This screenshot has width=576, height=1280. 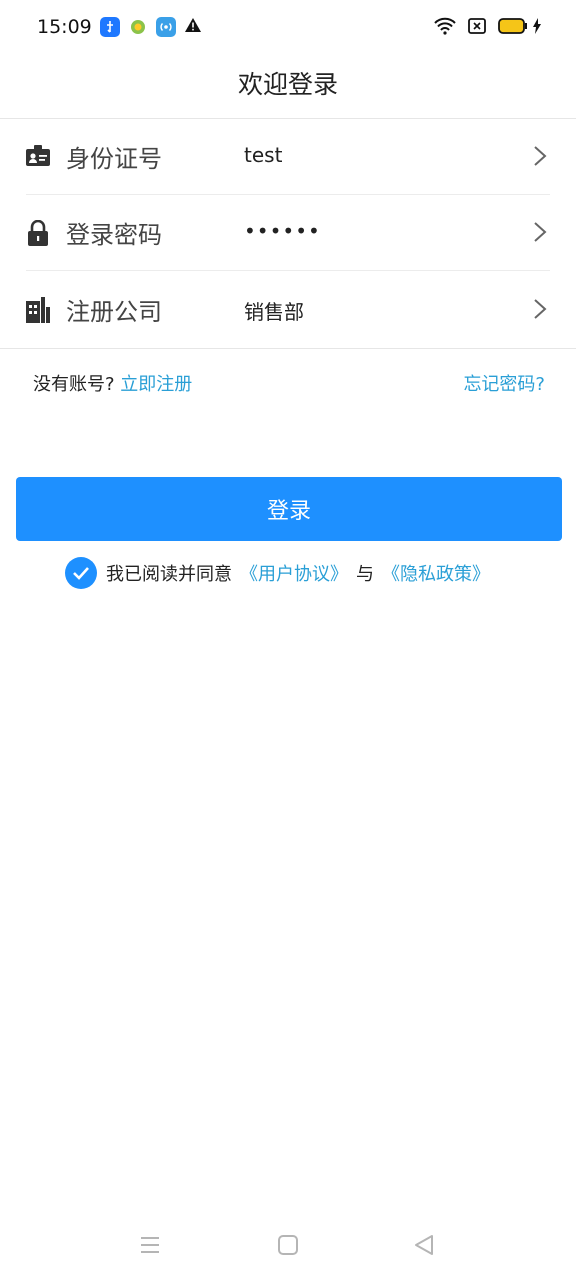 I want to click on usb-icon, so click(x=110, y=27).